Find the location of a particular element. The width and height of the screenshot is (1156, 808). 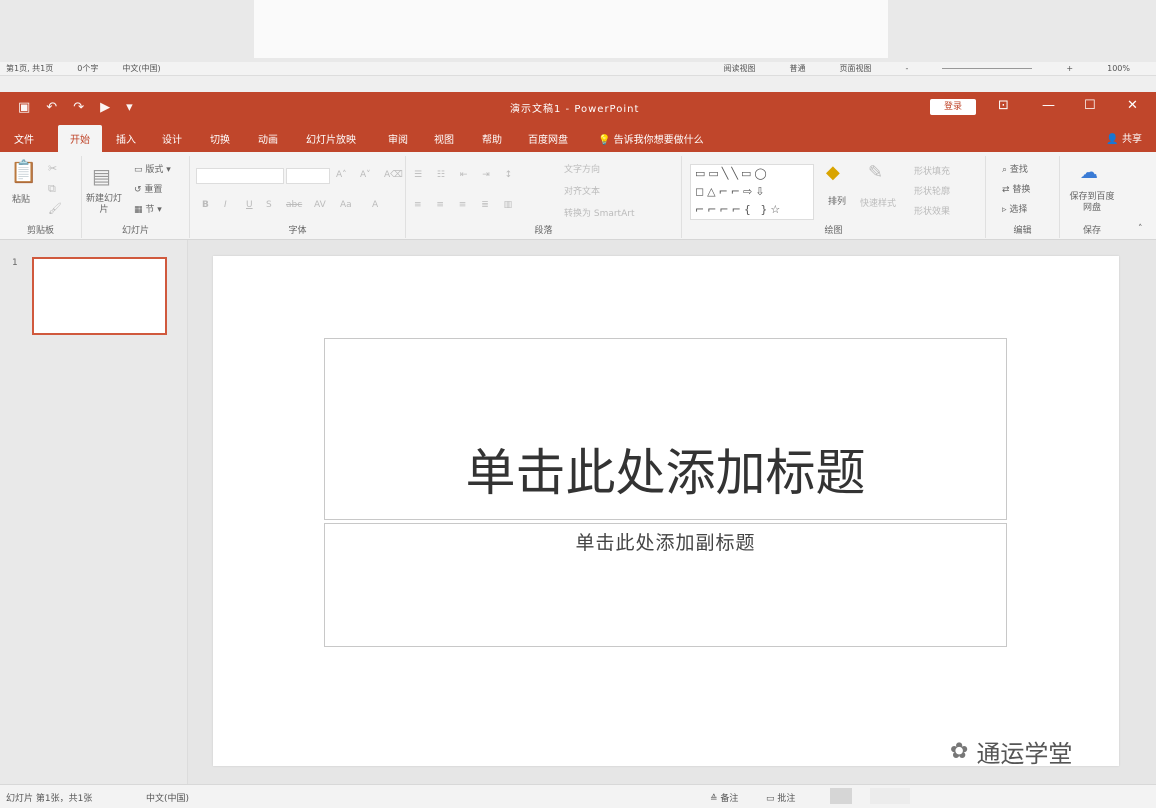

person-icon: 👤 is located at coordinates (1112, 139).